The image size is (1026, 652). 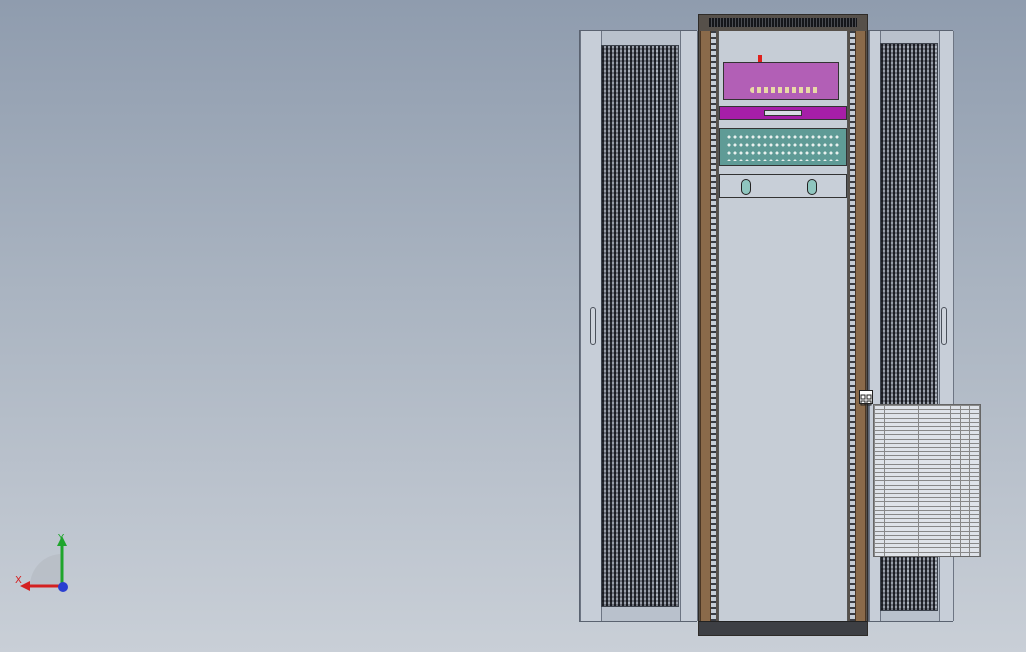 I want to click on right-post, so click(x=860, y=326).